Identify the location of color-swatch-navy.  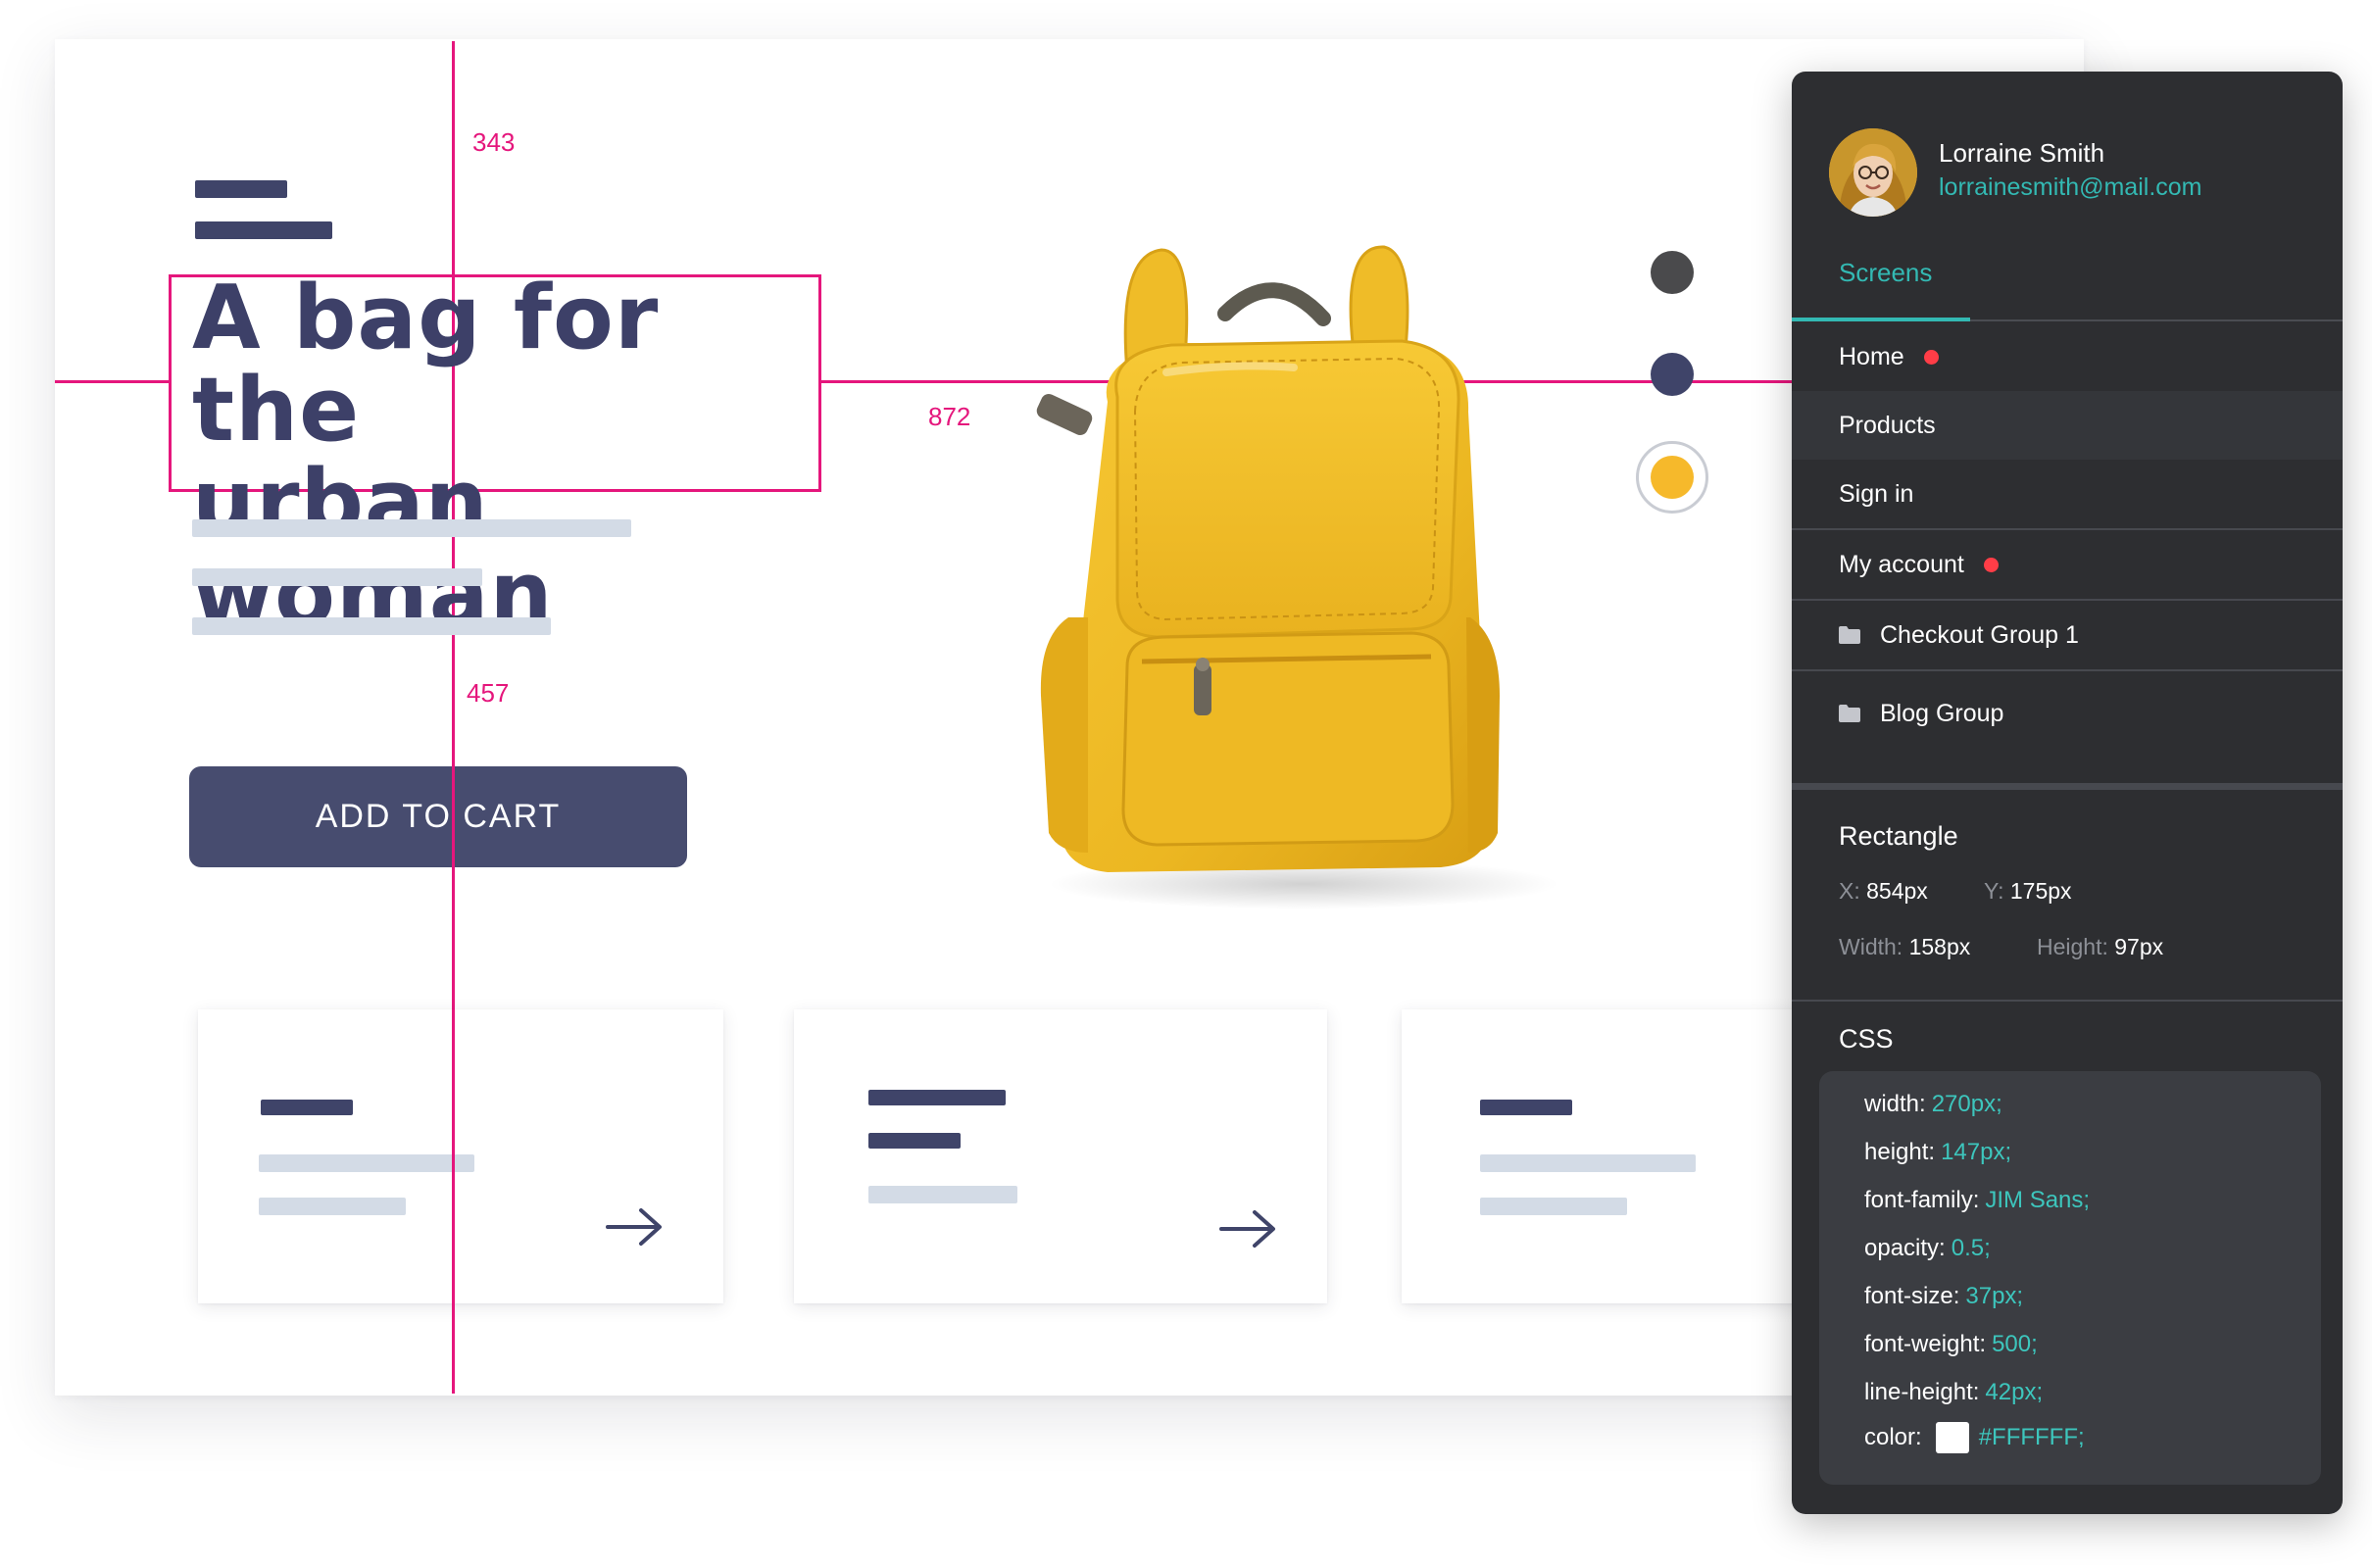
(1673, 374).